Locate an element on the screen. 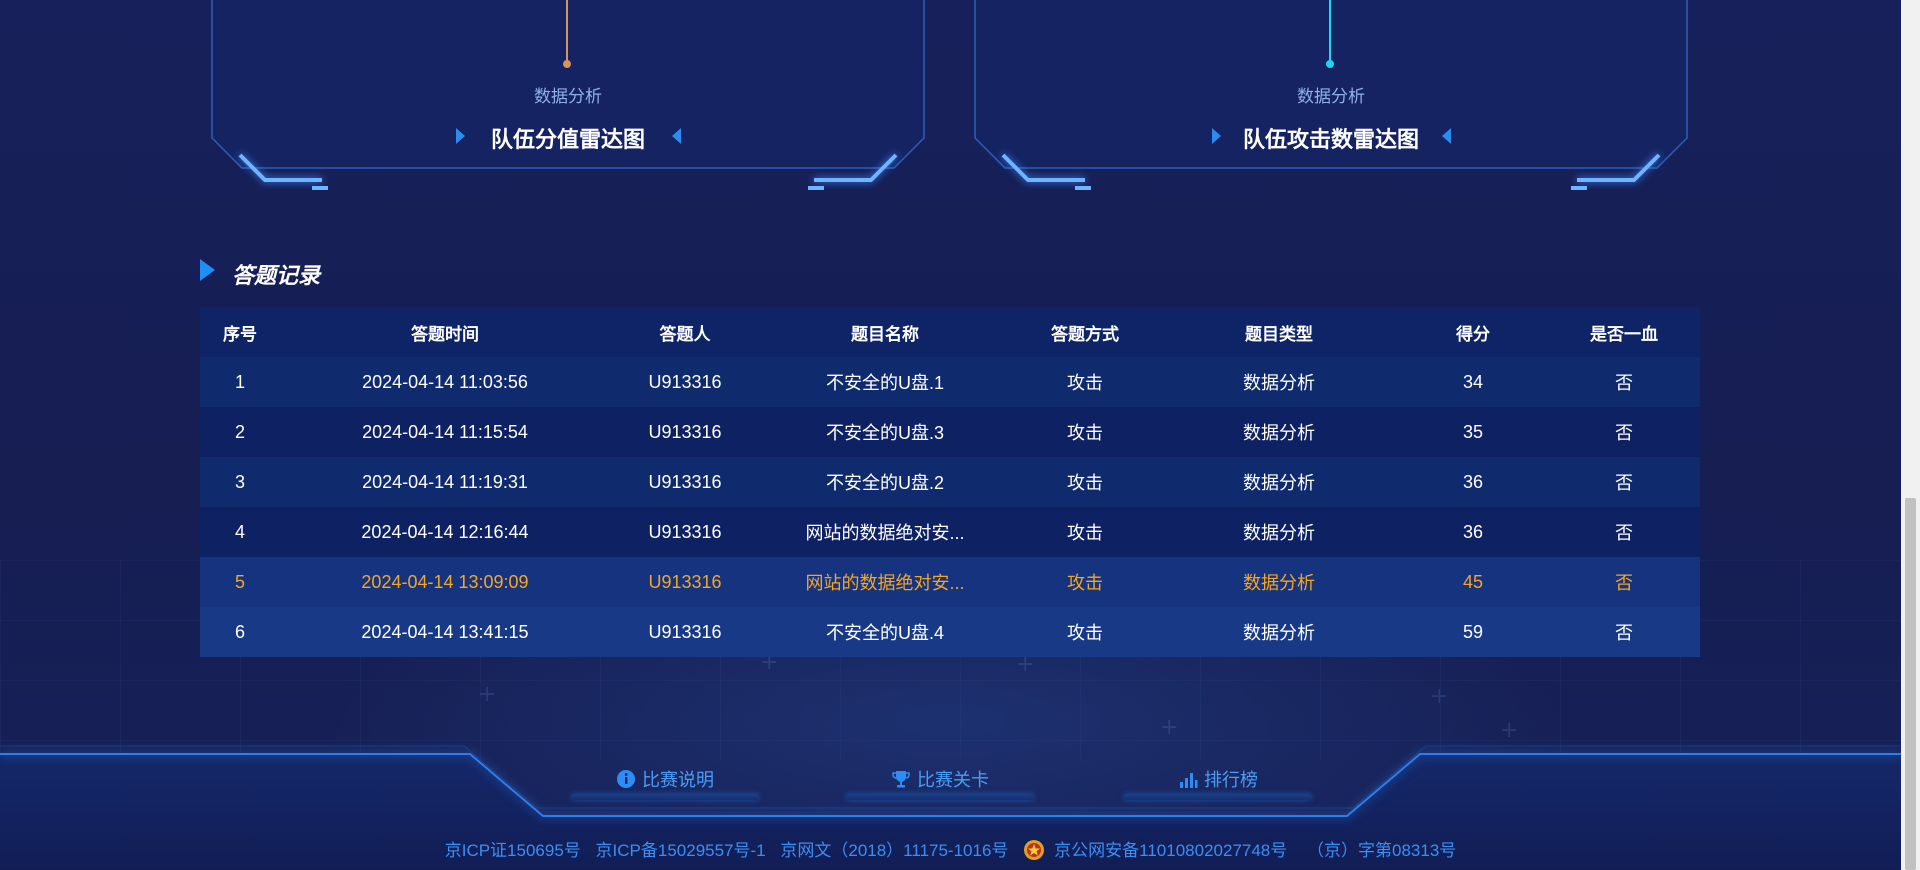 This screenshot has width=1920, height=870. cell-row-index: 4 is located at coordinates (239, 531).